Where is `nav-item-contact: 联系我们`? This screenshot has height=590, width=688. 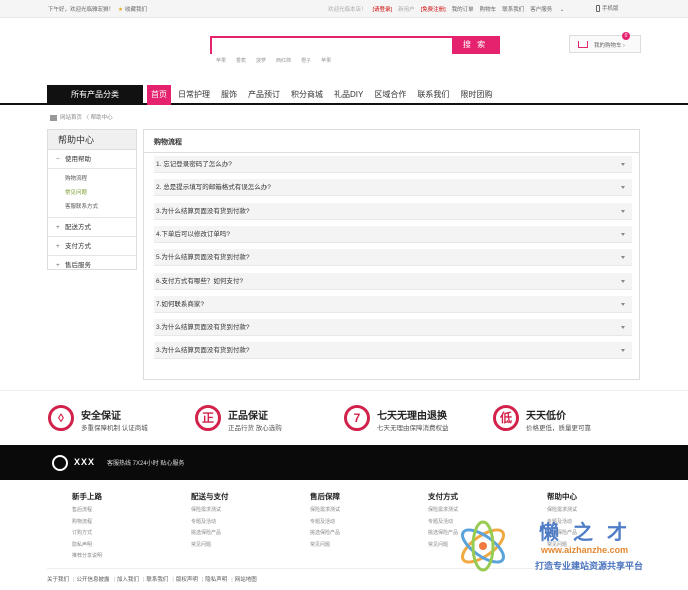
nav-item-contact: 联系我们 is located at coordinates (433, 95).